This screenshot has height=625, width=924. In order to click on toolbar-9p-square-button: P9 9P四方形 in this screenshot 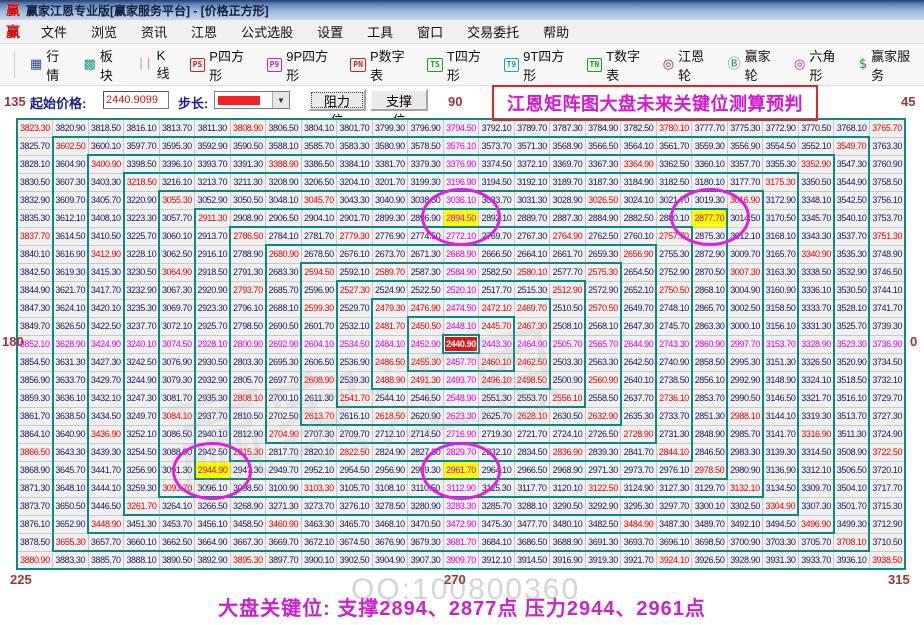, I will do `click(302, 65)`.